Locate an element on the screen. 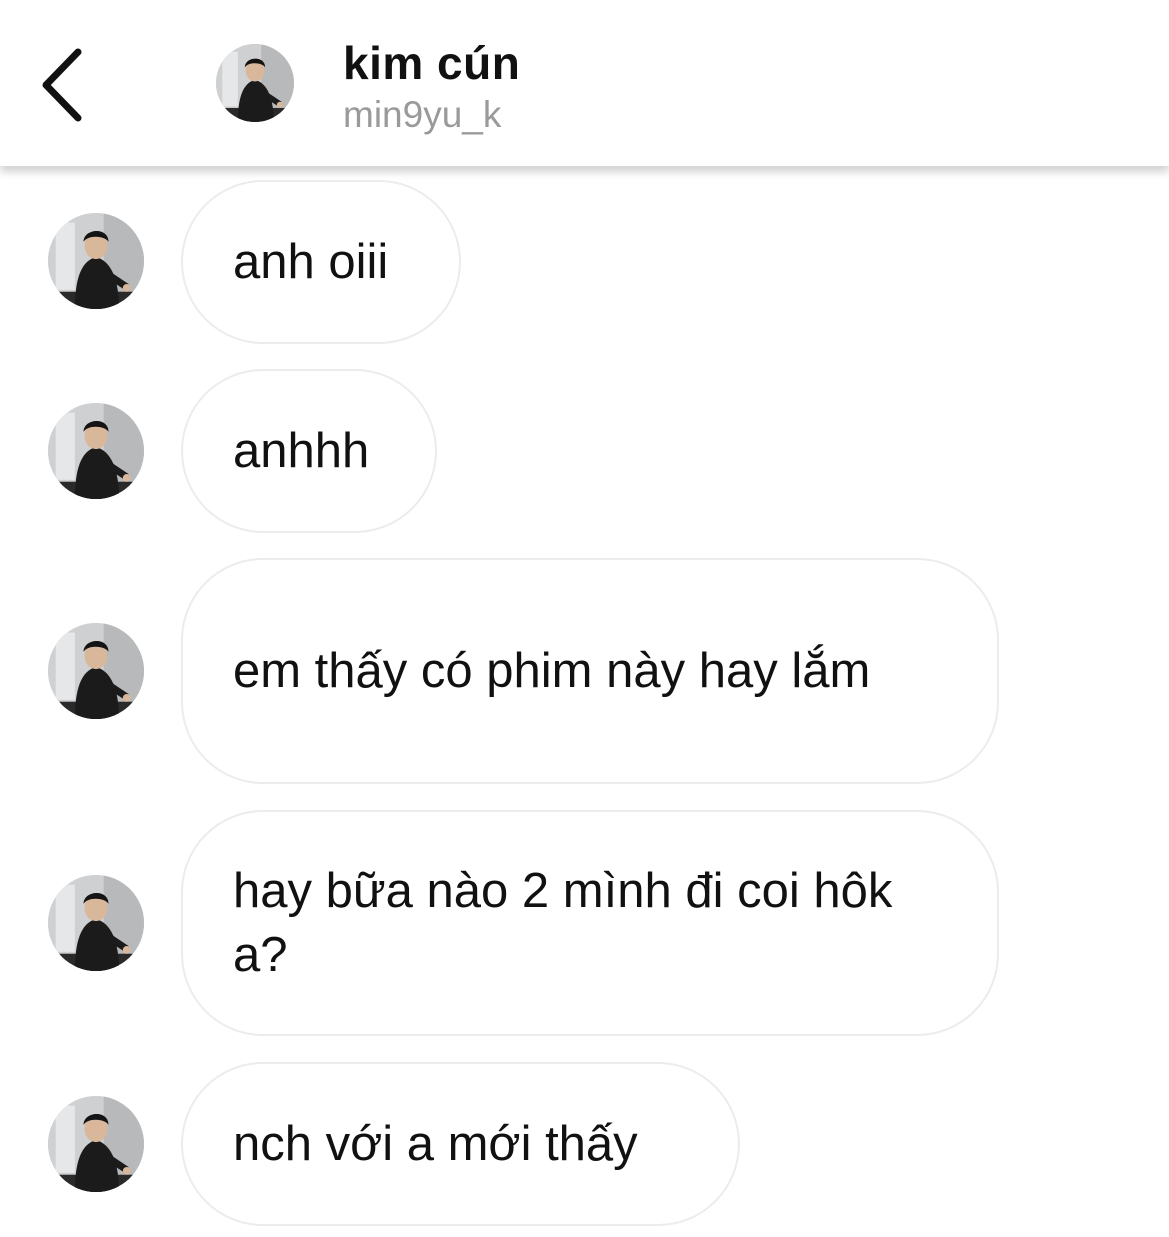 This screenshot has width=1169, height=1237. message-bubble: hay bữa nào 2 mình đi coi hôk a? is located at coordinates (590, 923).